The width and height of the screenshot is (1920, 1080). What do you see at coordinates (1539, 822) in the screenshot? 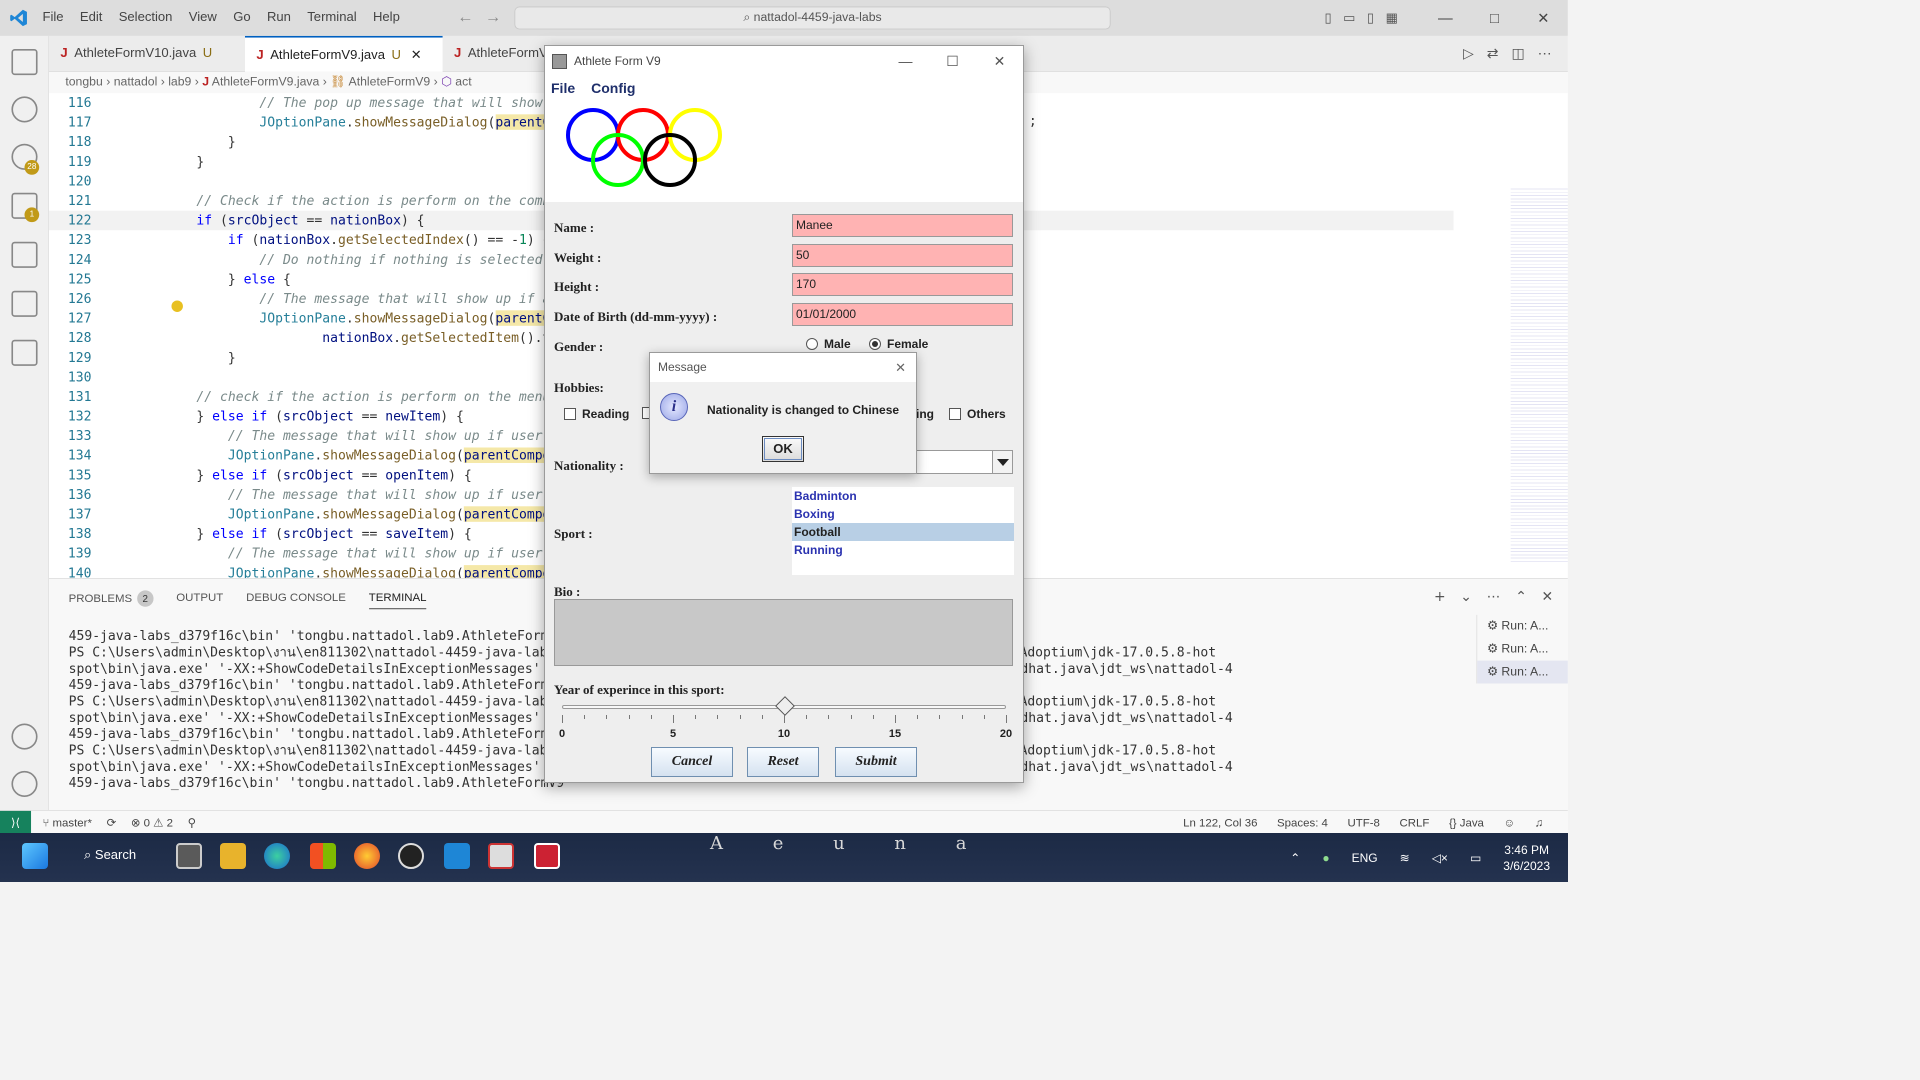
I see `notifications-bell-icon: ♫` at bounding box center [1539, 822].